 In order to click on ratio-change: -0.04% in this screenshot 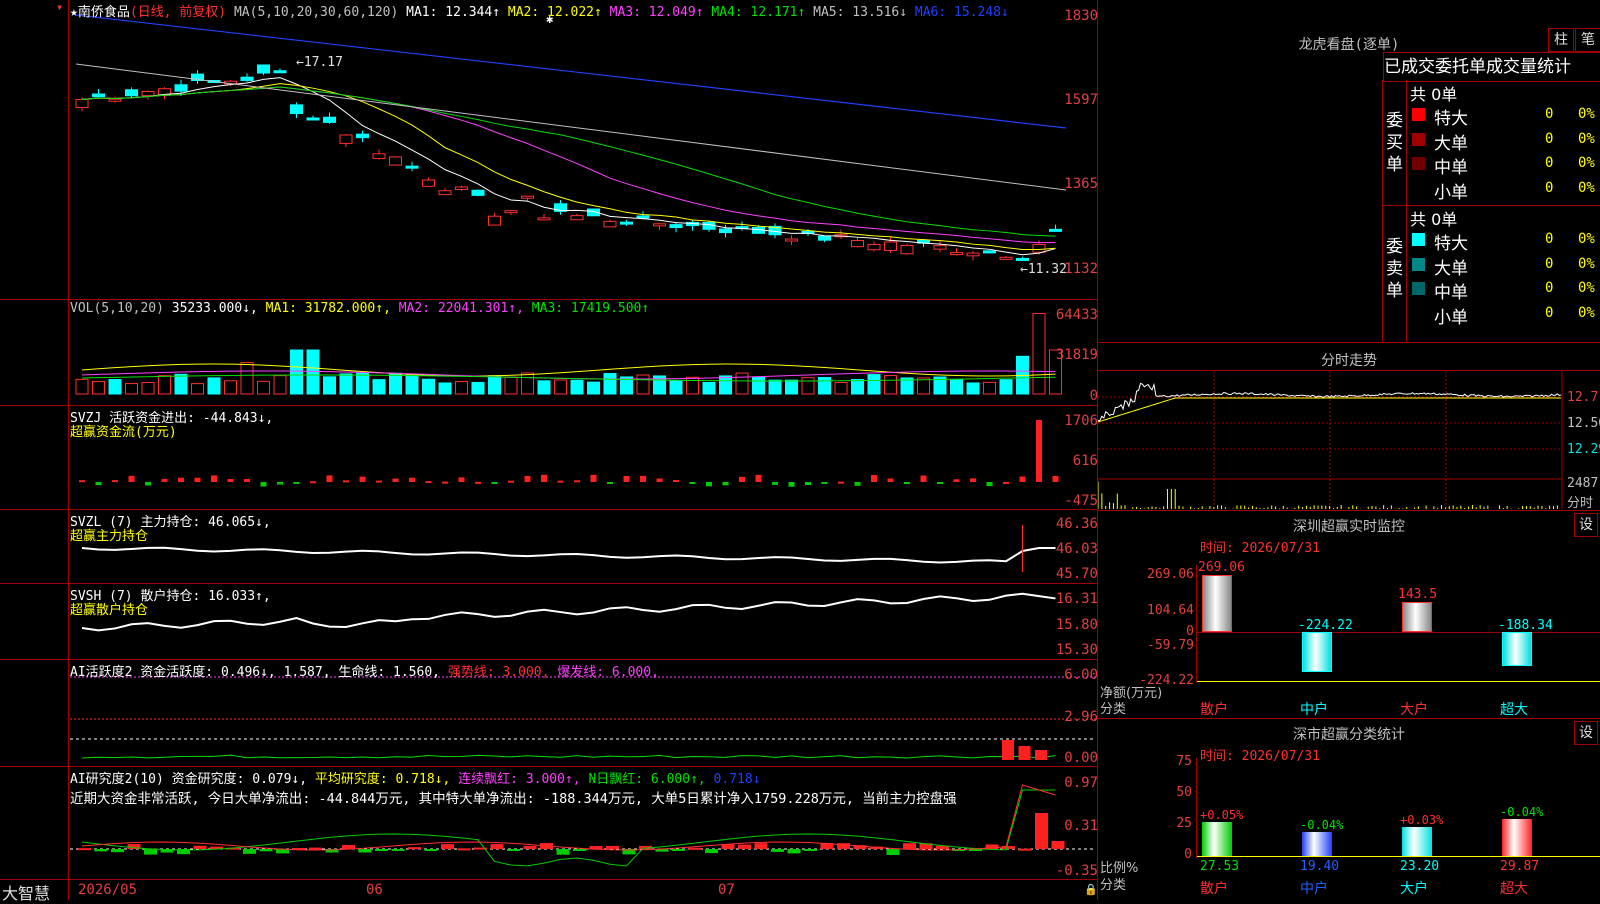, I will do `click(1322, 824)`.